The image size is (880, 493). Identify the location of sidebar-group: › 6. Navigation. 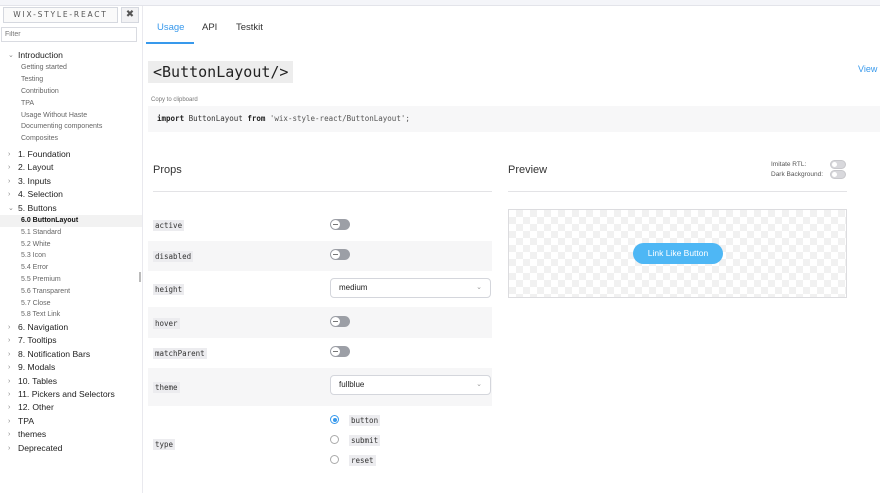
(71, 327).